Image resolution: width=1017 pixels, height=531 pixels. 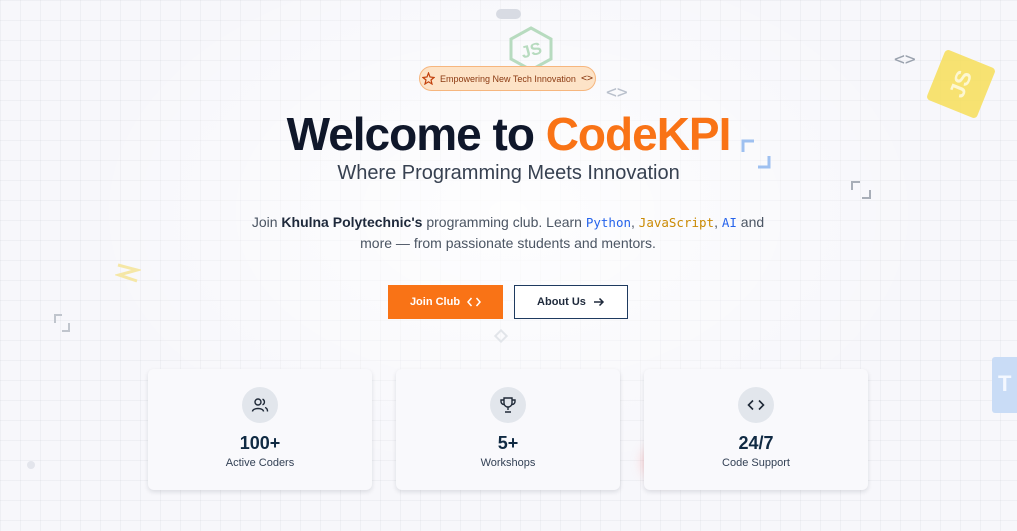 What do you see at coordinates (260, 429) in the screenshot?
I see `stat-card-coders: 100+ Active Coders` at bounding box center [260, 429].